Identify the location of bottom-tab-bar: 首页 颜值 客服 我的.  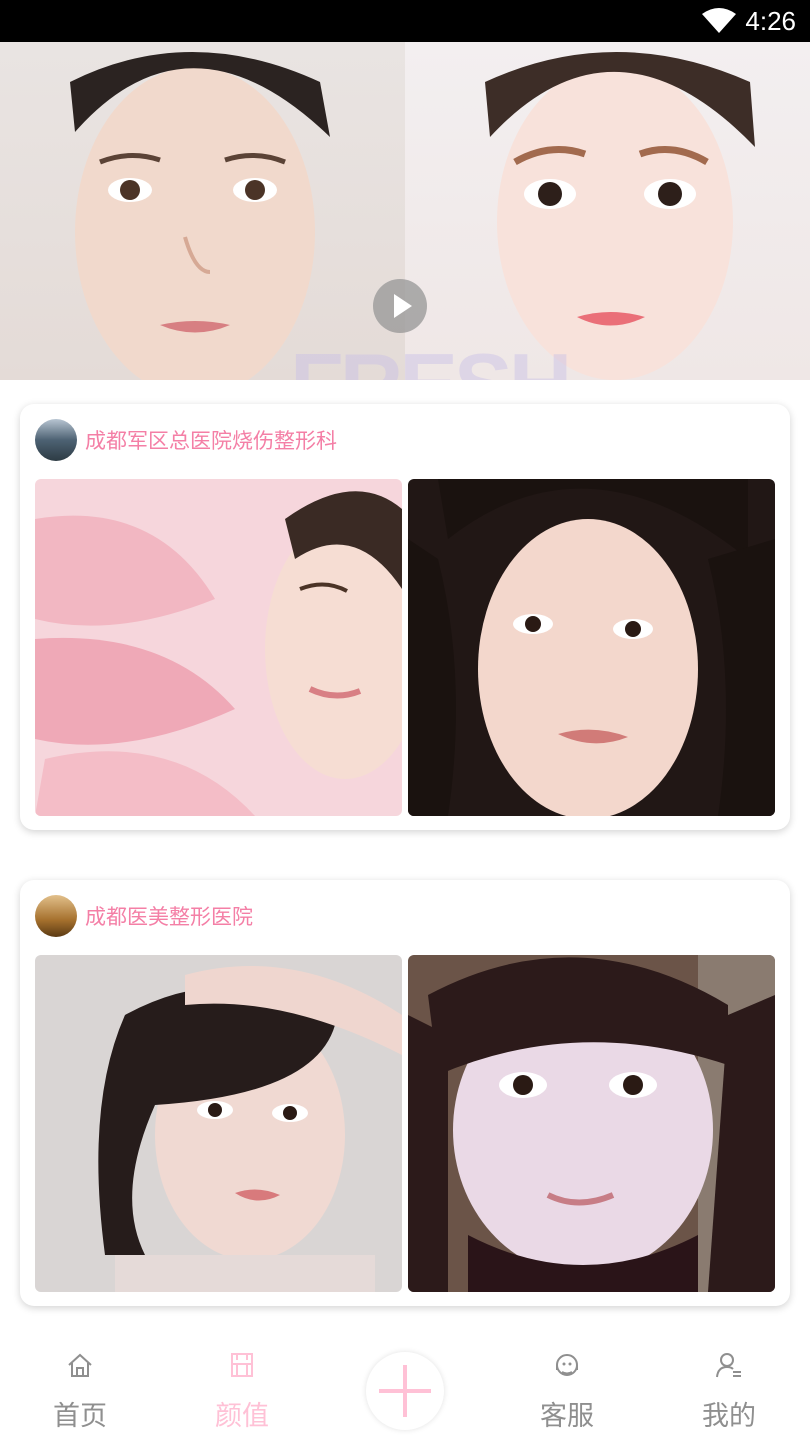
(405, 1385).